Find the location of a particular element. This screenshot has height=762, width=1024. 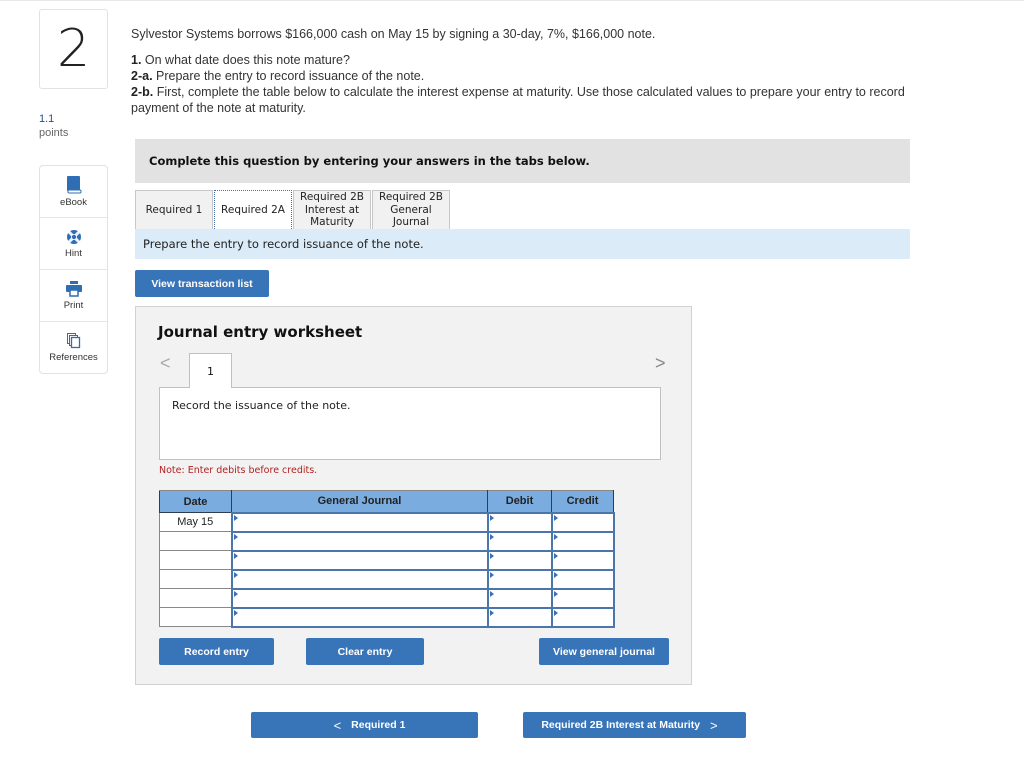

journal-header-row: Date General Journal Debit Credit is located at coordinates (386, 501).